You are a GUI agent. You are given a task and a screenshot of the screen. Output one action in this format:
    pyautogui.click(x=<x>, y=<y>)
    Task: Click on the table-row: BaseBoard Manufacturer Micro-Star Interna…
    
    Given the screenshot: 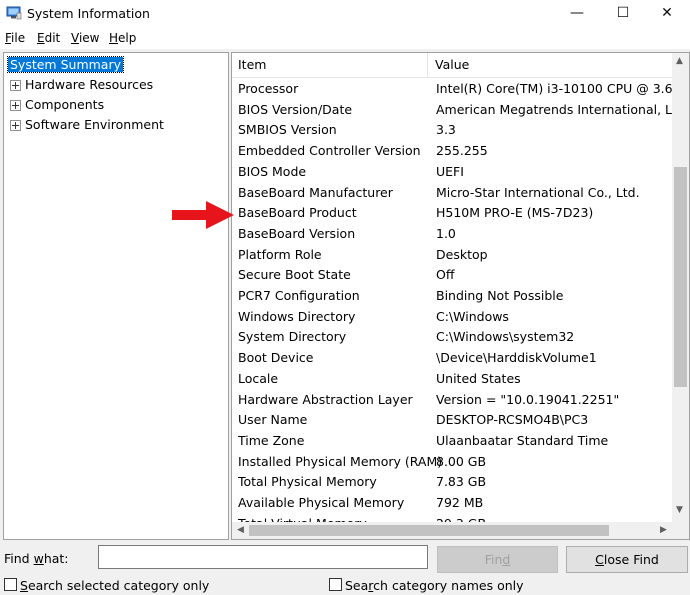 What is the action you would take?
    pyautogui.click(x=452, y=193)
    